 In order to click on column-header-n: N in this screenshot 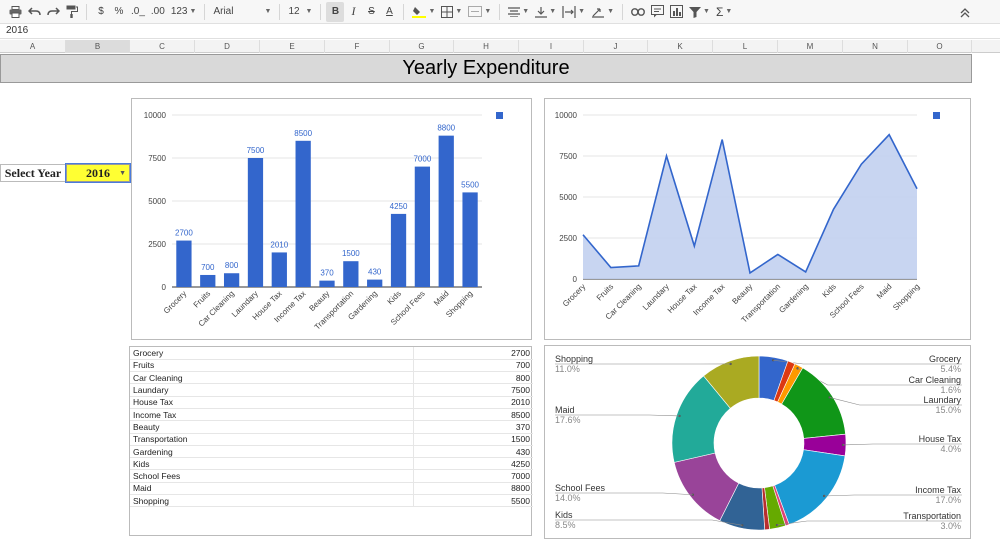, I will do `click(875, 46)`.